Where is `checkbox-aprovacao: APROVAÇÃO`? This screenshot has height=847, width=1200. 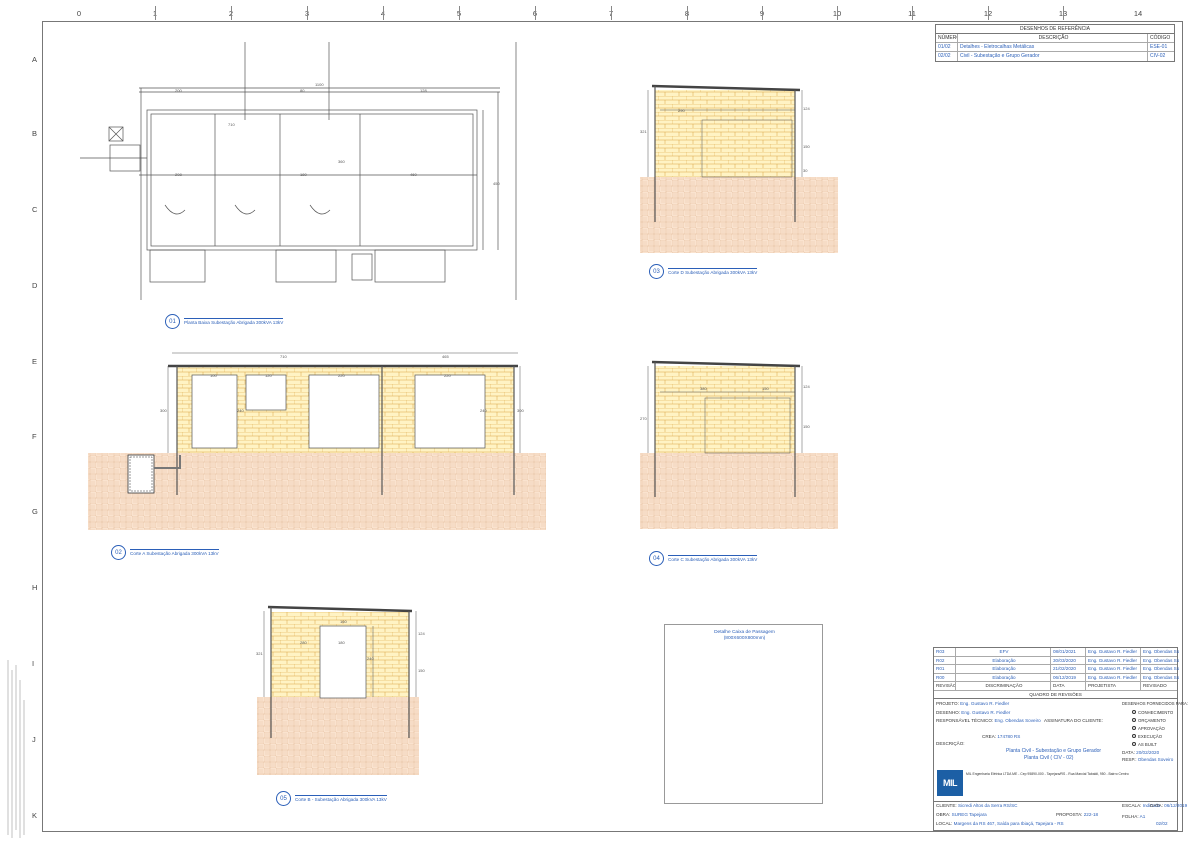 checkbox-aprovacao: APROVAÇÃO is located at coordinates (1152, 728).